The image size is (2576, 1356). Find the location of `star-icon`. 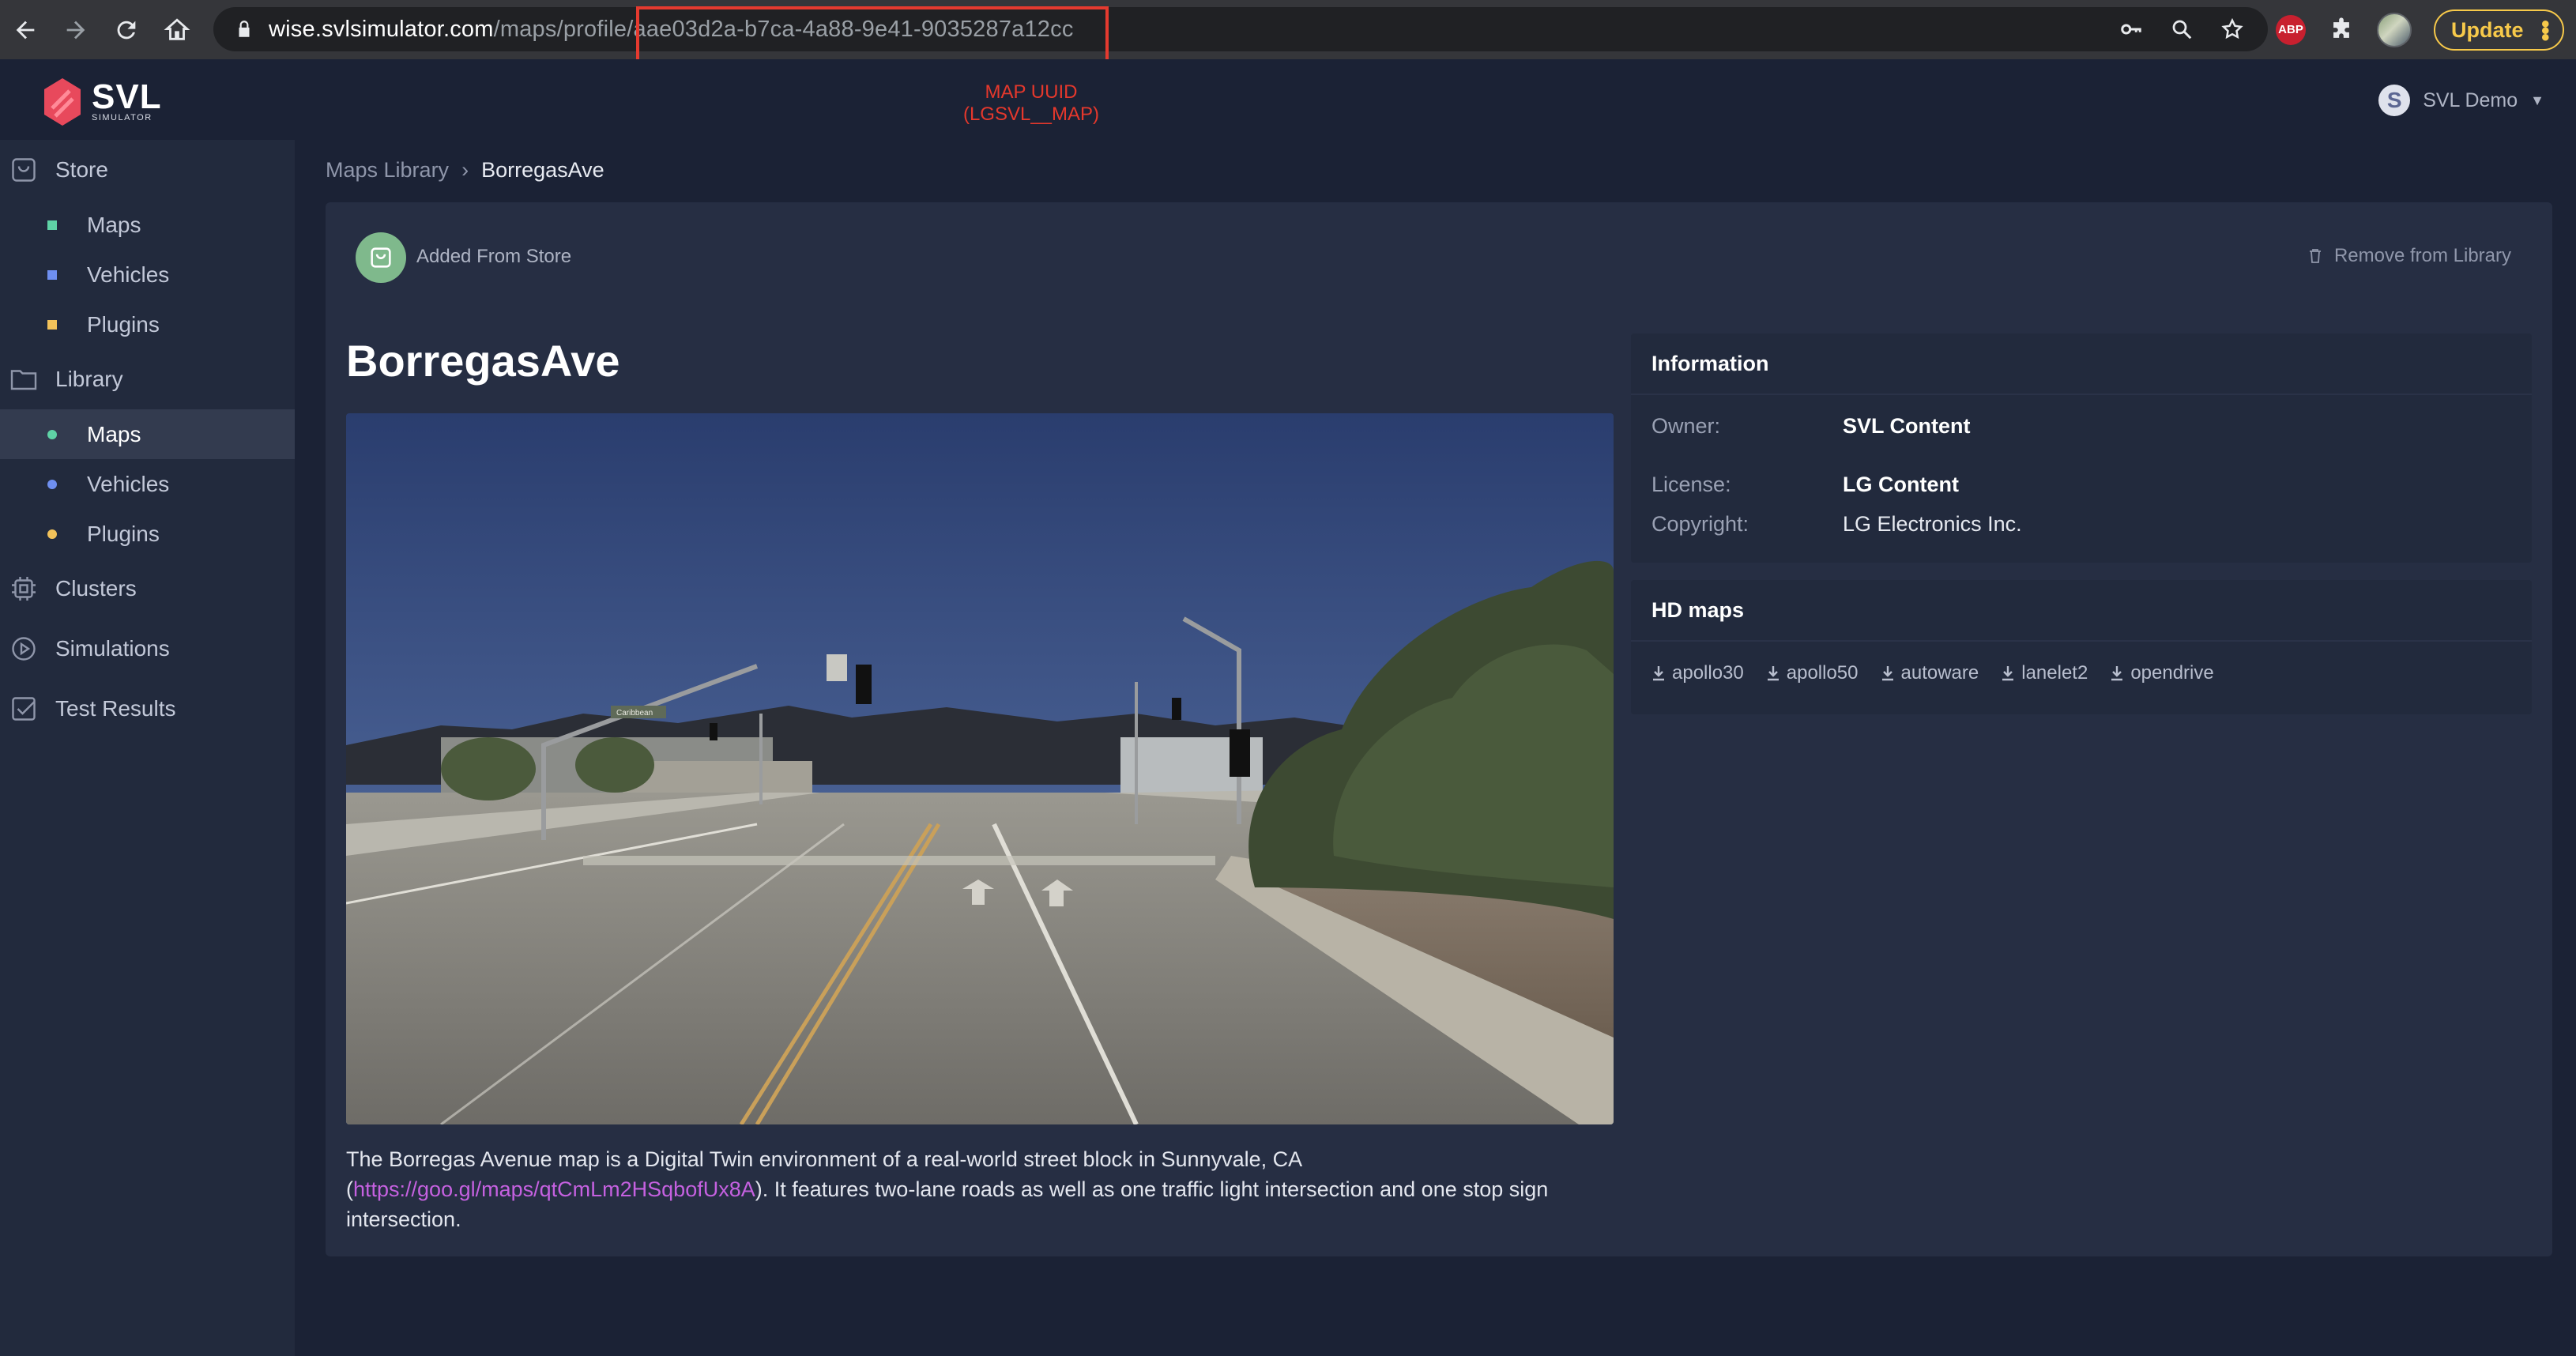

star-icon is located at coordinates (2232, 29).